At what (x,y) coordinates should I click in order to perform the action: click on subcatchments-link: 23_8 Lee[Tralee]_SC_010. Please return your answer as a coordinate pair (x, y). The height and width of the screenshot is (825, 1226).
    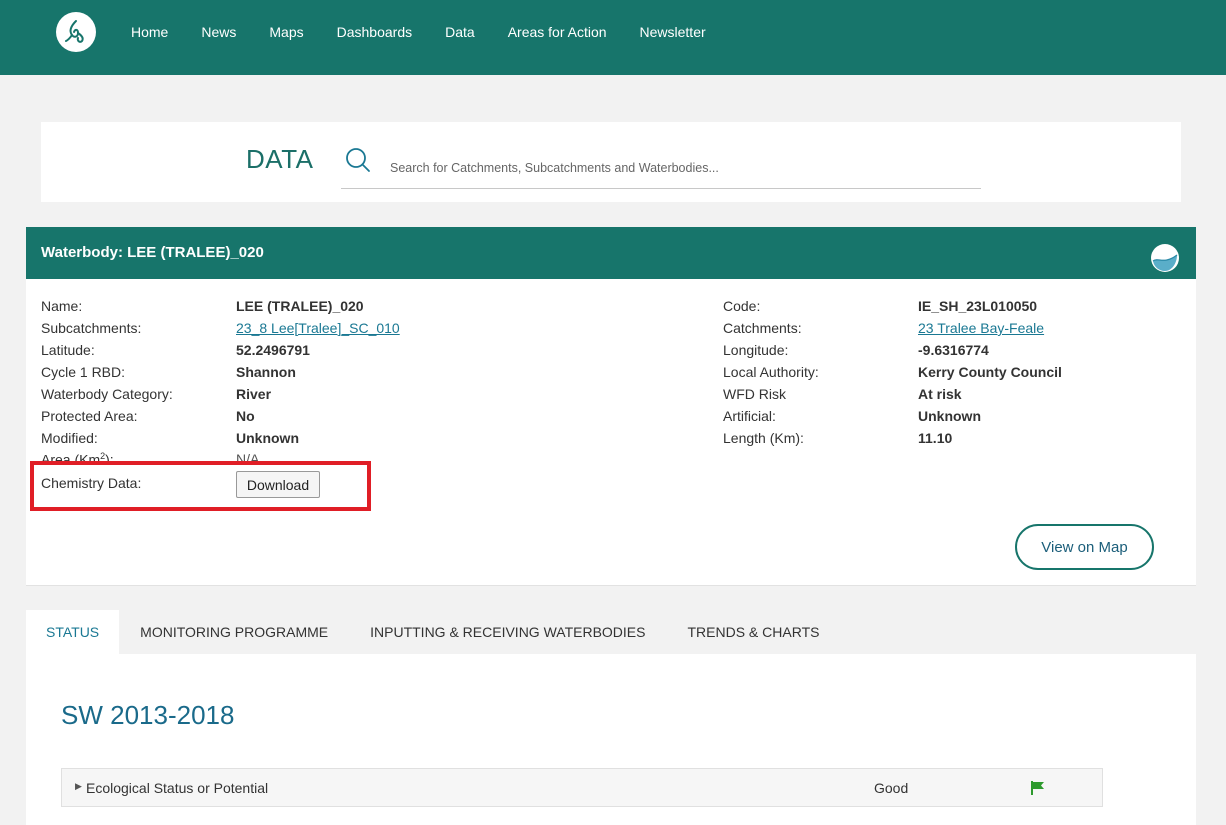
    Looking at the image, I should click on (318, 328).